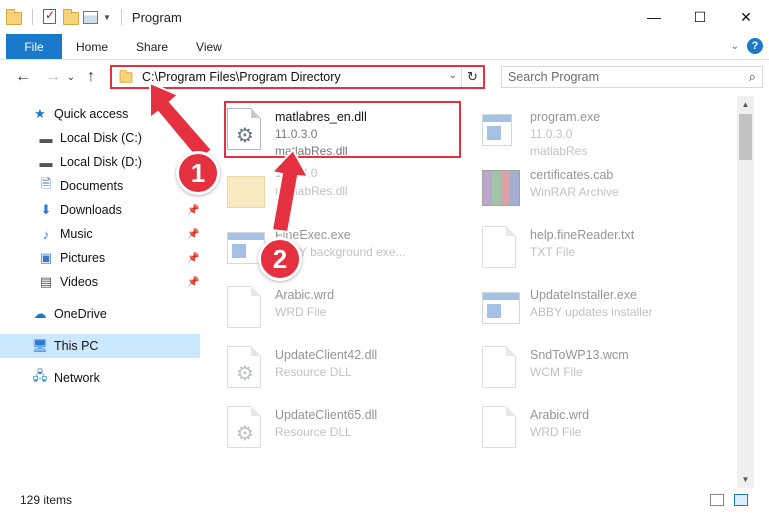  What do you see at coordinates (745, 479) in the screenshot?
I see `scroll-down-icon: ▼` at bounding box center [745, 479].